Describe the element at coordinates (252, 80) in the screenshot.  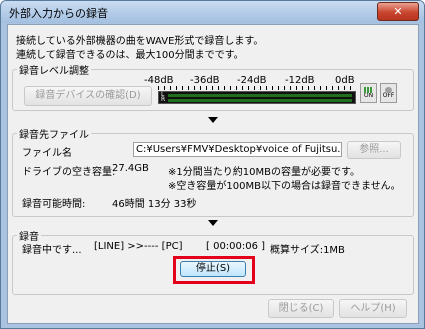
I see `db-label-24: -24dB` at that location.